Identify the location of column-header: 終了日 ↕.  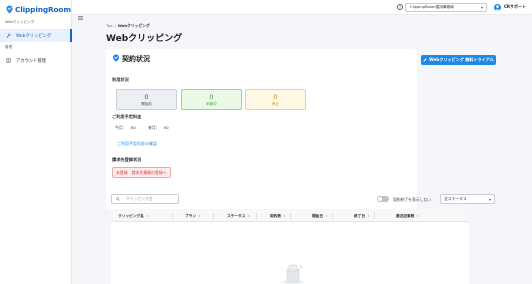
(364, 216).